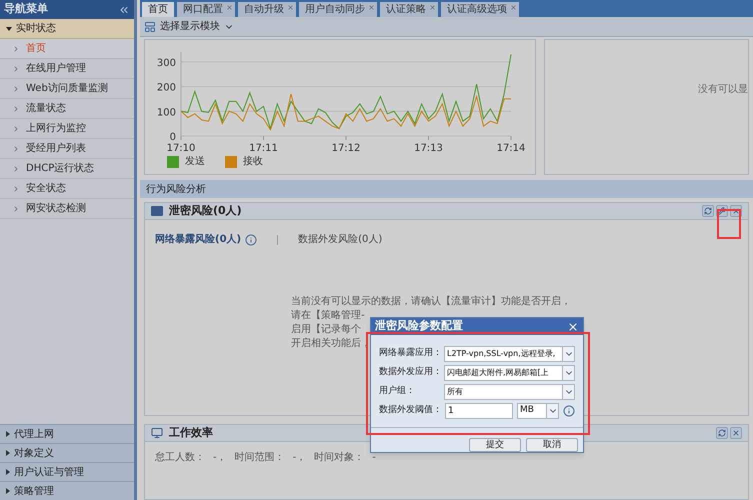  I want to click on risk-tab: 网络暴露风险(0人), so click(198, 239).